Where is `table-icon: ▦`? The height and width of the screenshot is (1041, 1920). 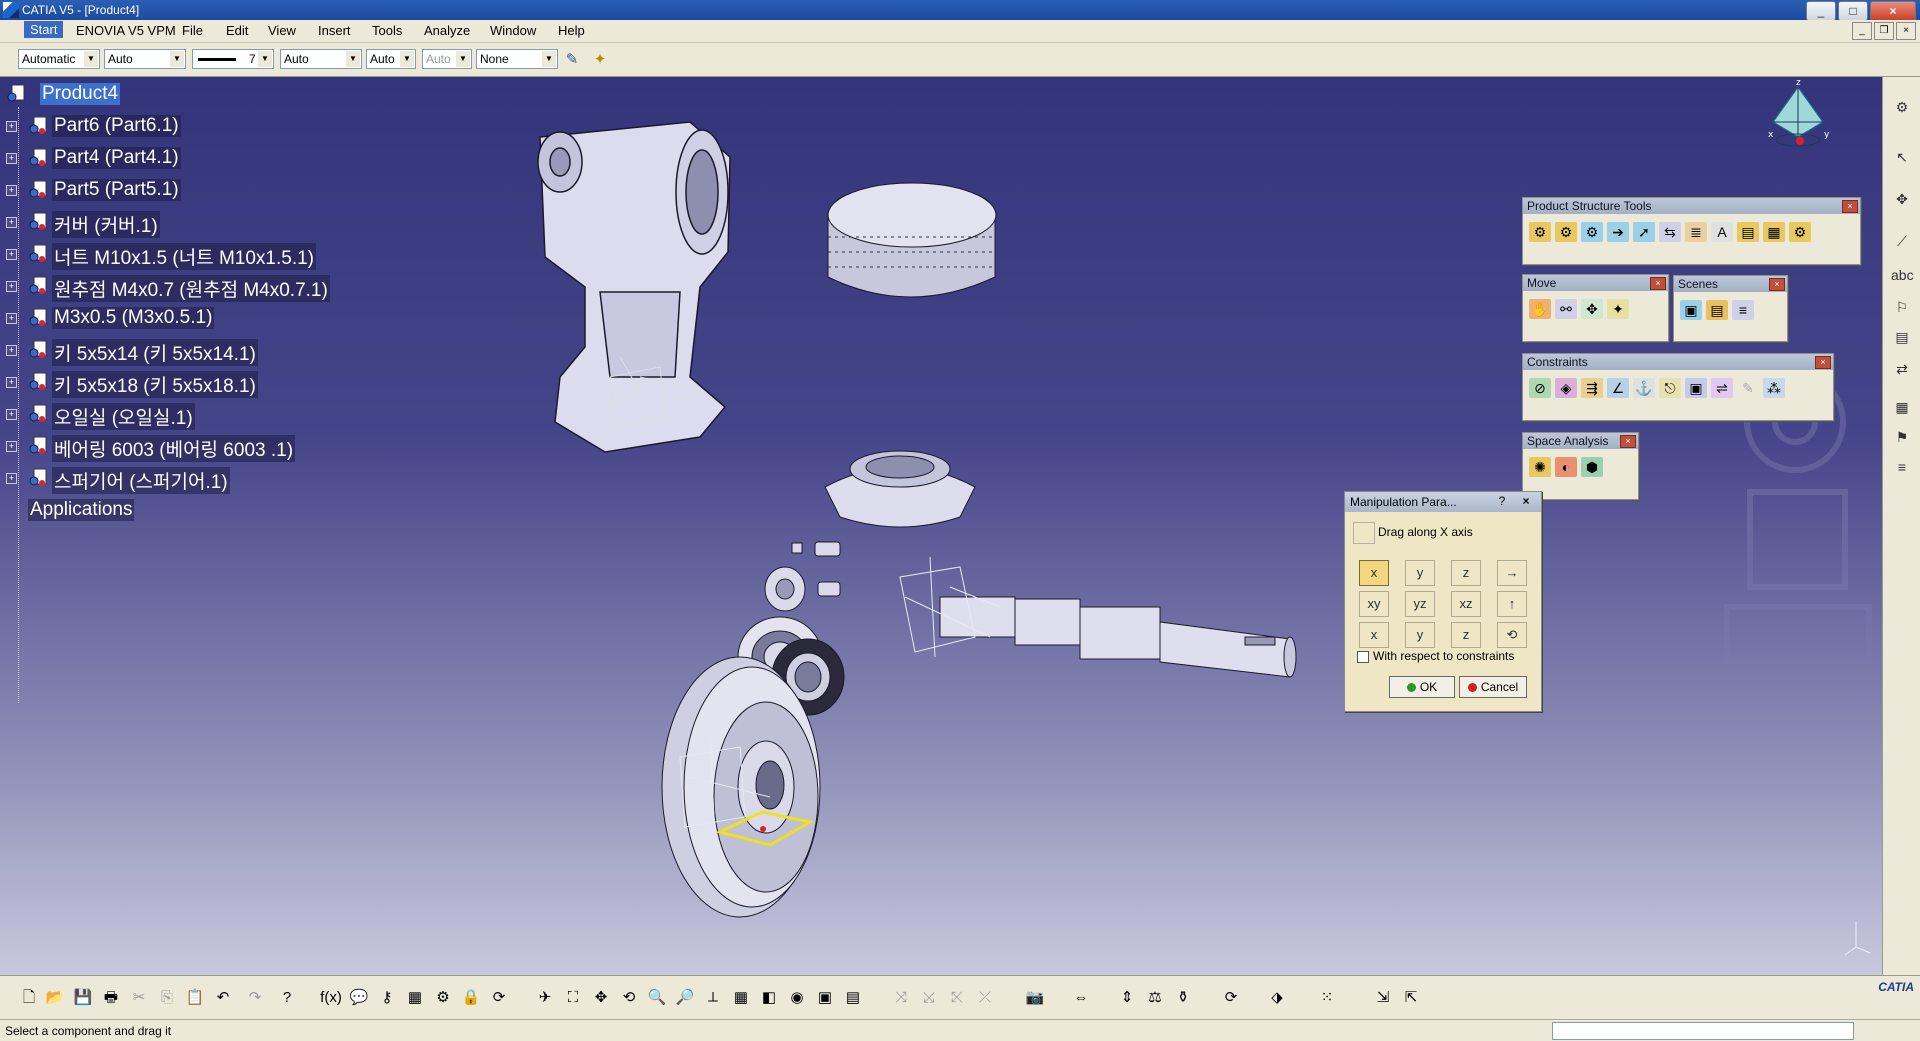
table-icon: ▦ is located at coordinates (415, 998).